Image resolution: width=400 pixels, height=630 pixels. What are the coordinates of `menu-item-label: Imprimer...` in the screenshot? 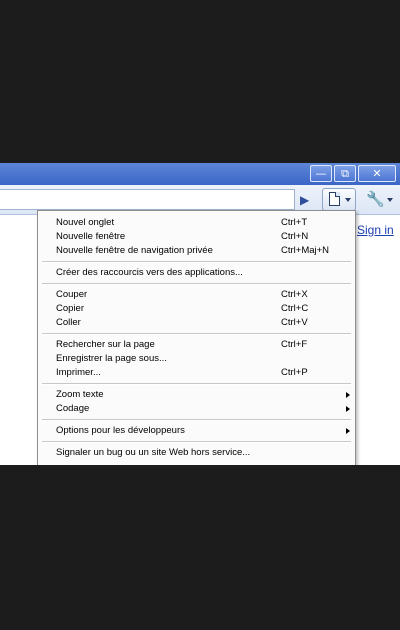 It's located at (78, 372).